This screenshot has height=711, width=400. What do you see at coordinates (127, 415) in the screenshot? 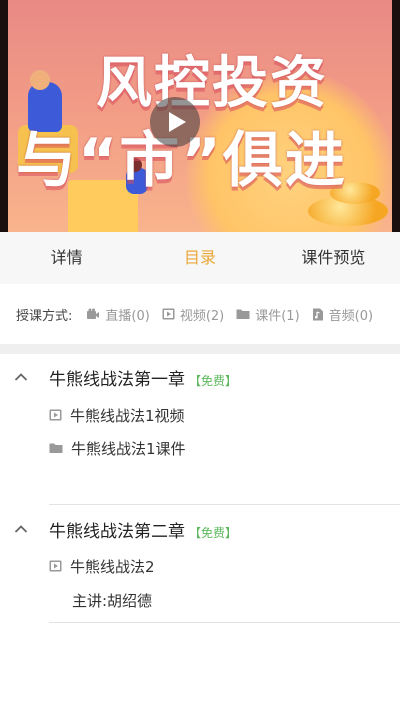
I see `lesson-title: 牛熊线战法1视频` at bounding box center [127, 415].